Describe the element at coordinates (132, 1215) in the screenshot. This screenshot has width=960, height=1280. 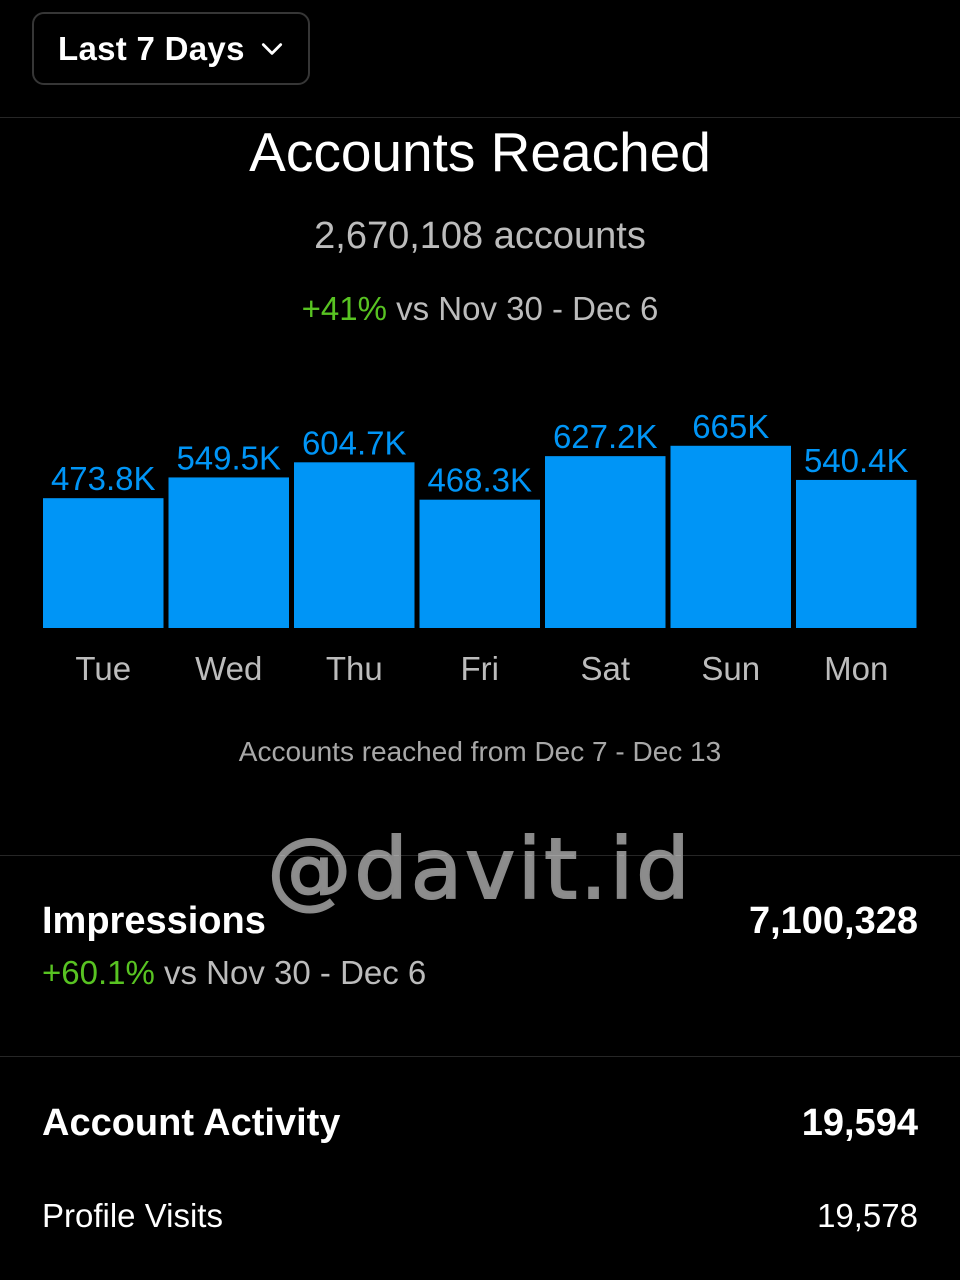
I see `profile-visits-title: Profile Visits` at that location.